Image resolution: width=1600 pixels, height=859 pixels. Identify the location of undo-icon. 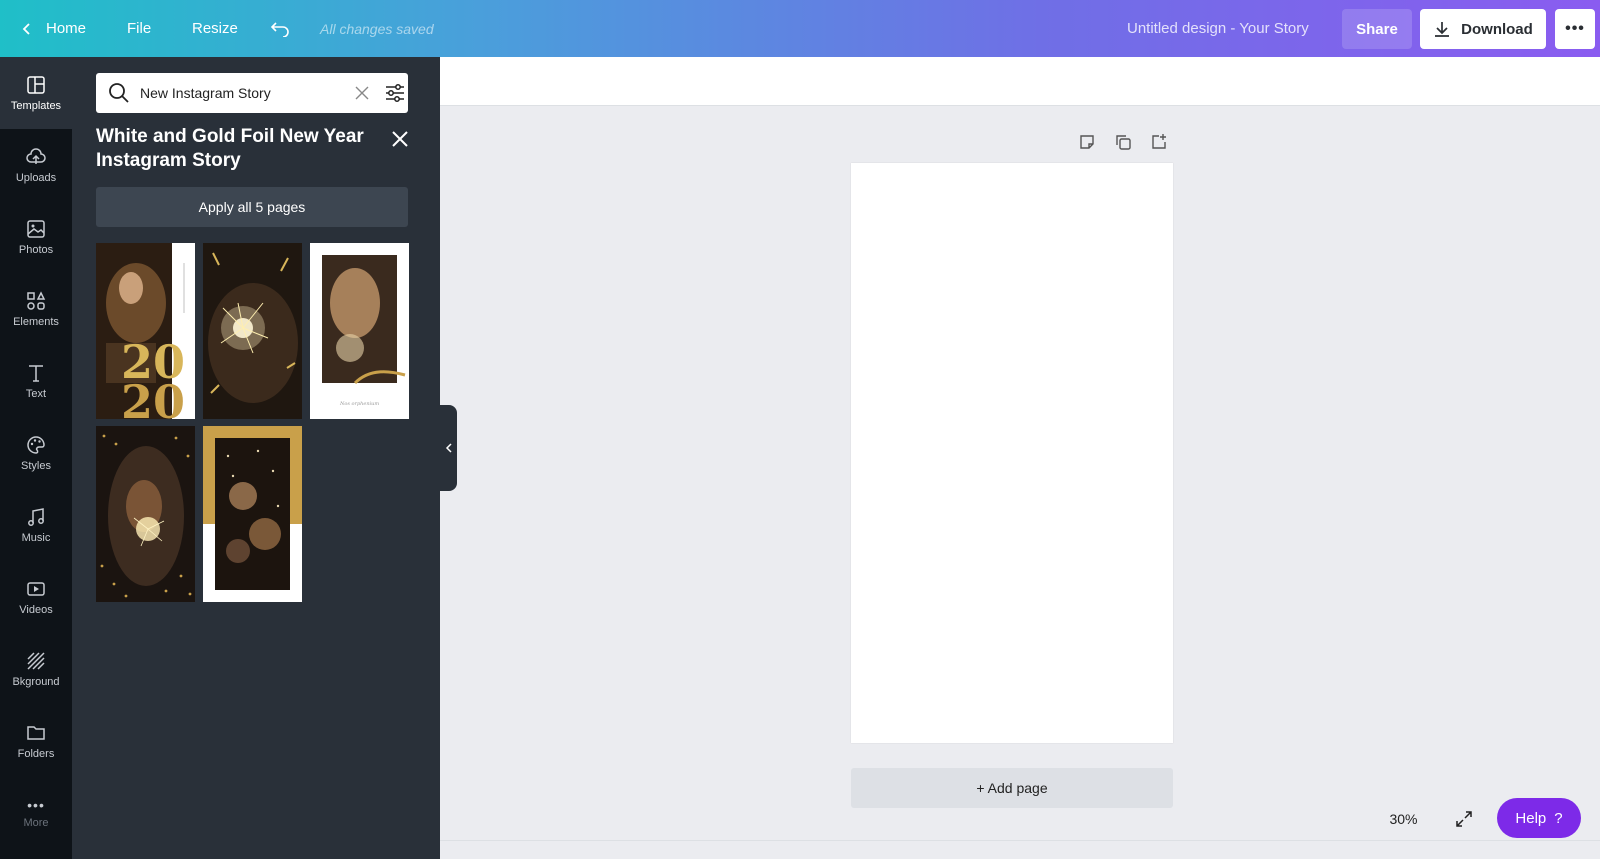
(279, 29).